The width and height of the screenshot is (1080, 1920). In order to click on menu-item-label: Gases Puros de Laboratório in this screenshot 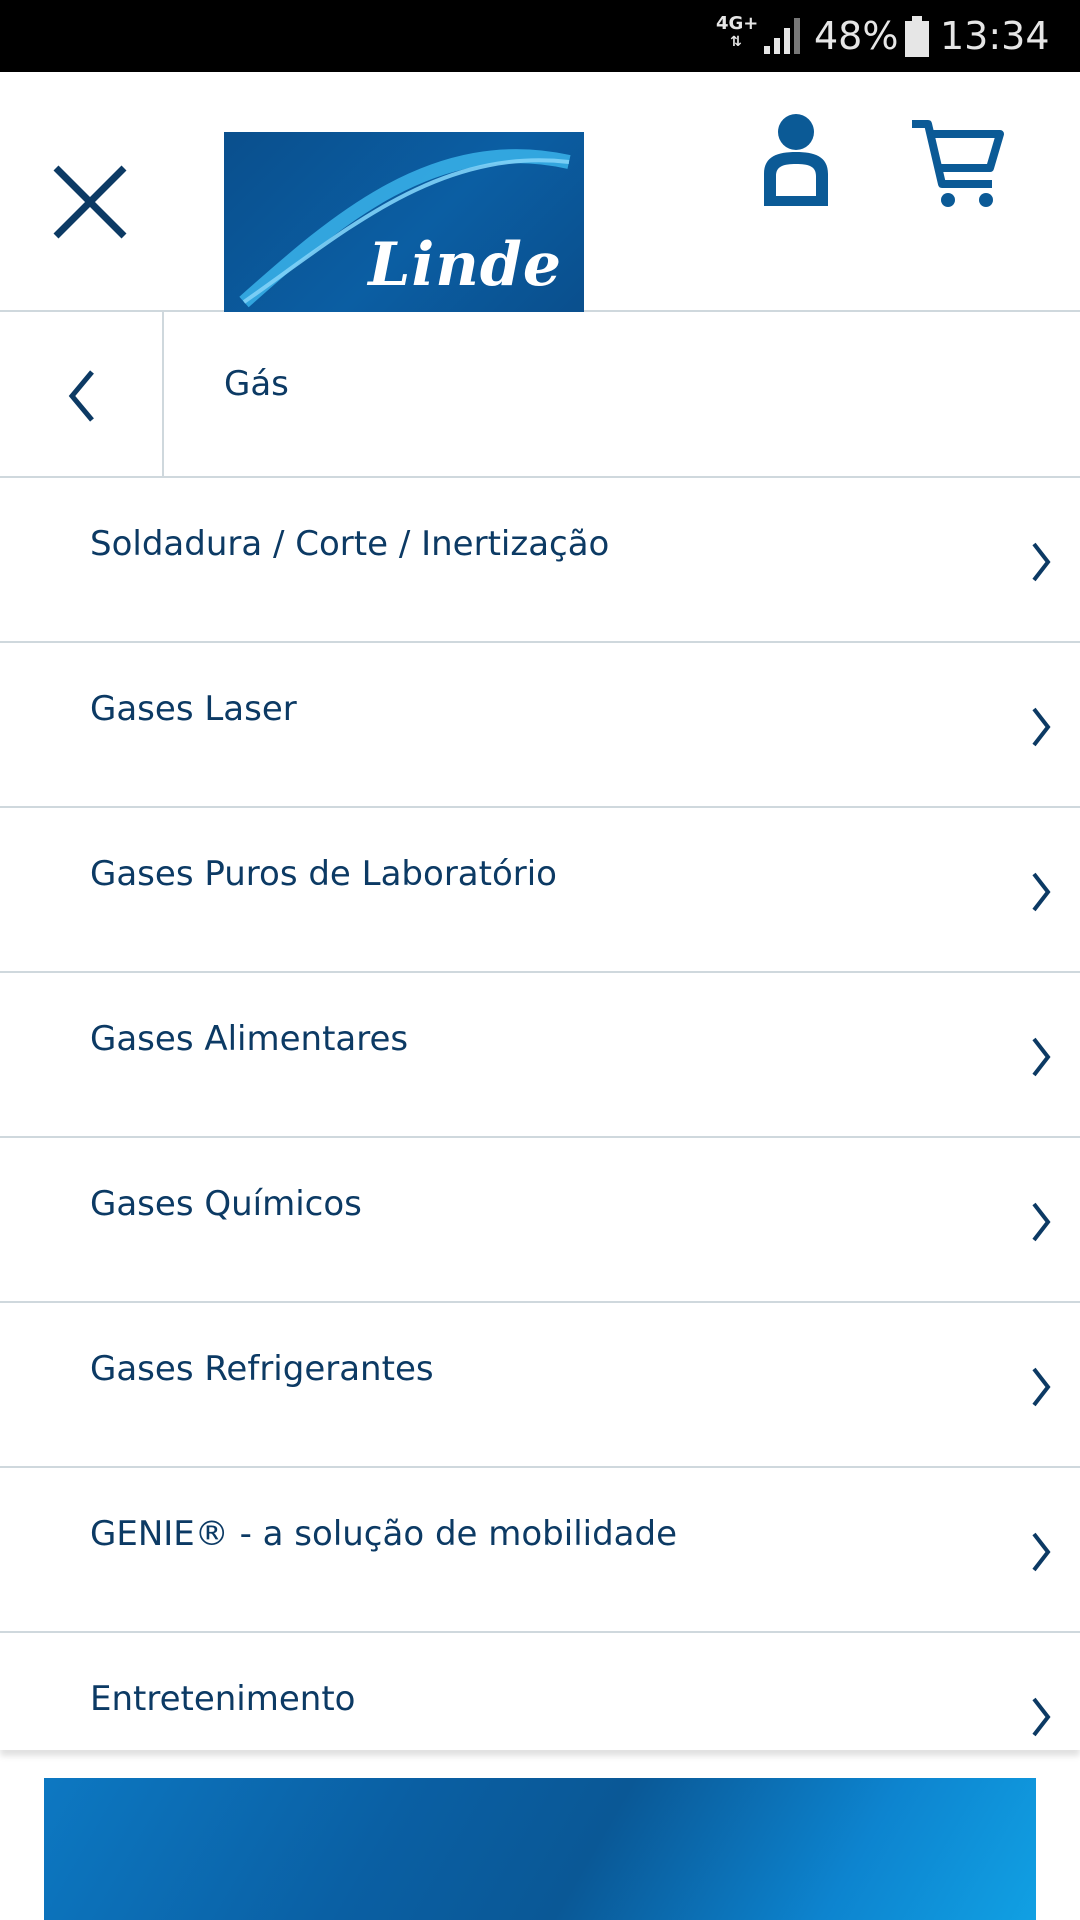, I will do `click(323, 874)`.